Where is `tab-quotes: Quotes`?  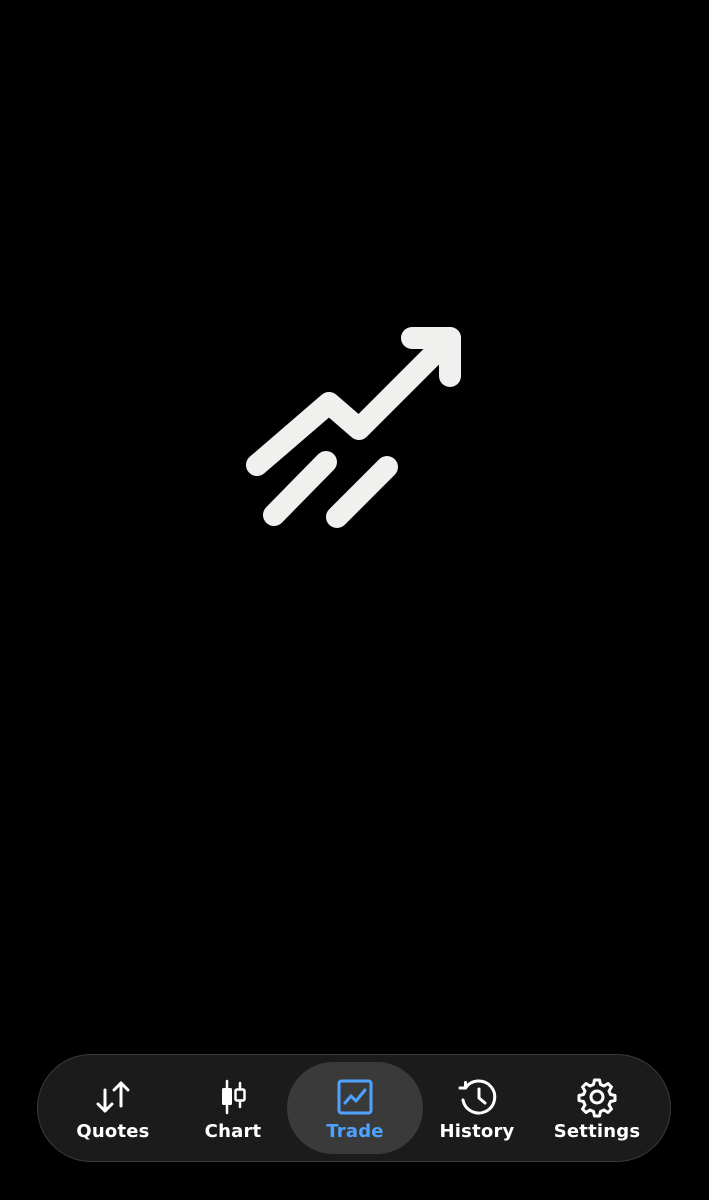
tab-quotes: Quotes is located at coordinates (113, 1109).